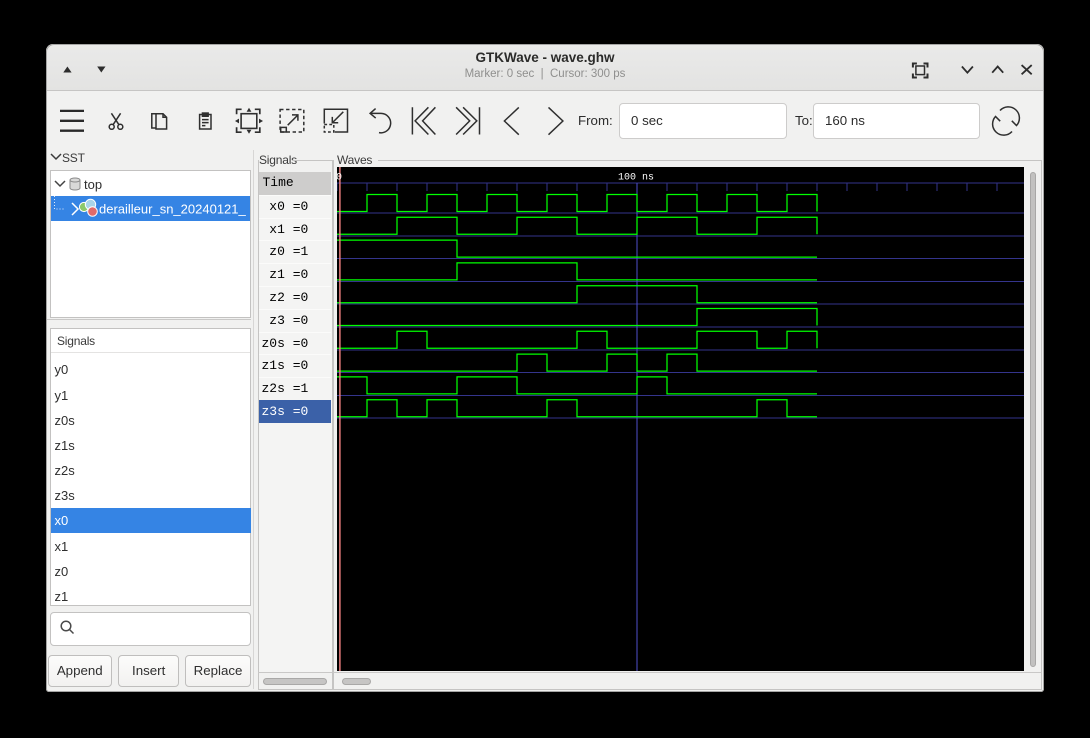  Describe the element at coordinates (173, 208) in the screenshot. I see `svg-text: derailleur_sn_20240121_` at that location.